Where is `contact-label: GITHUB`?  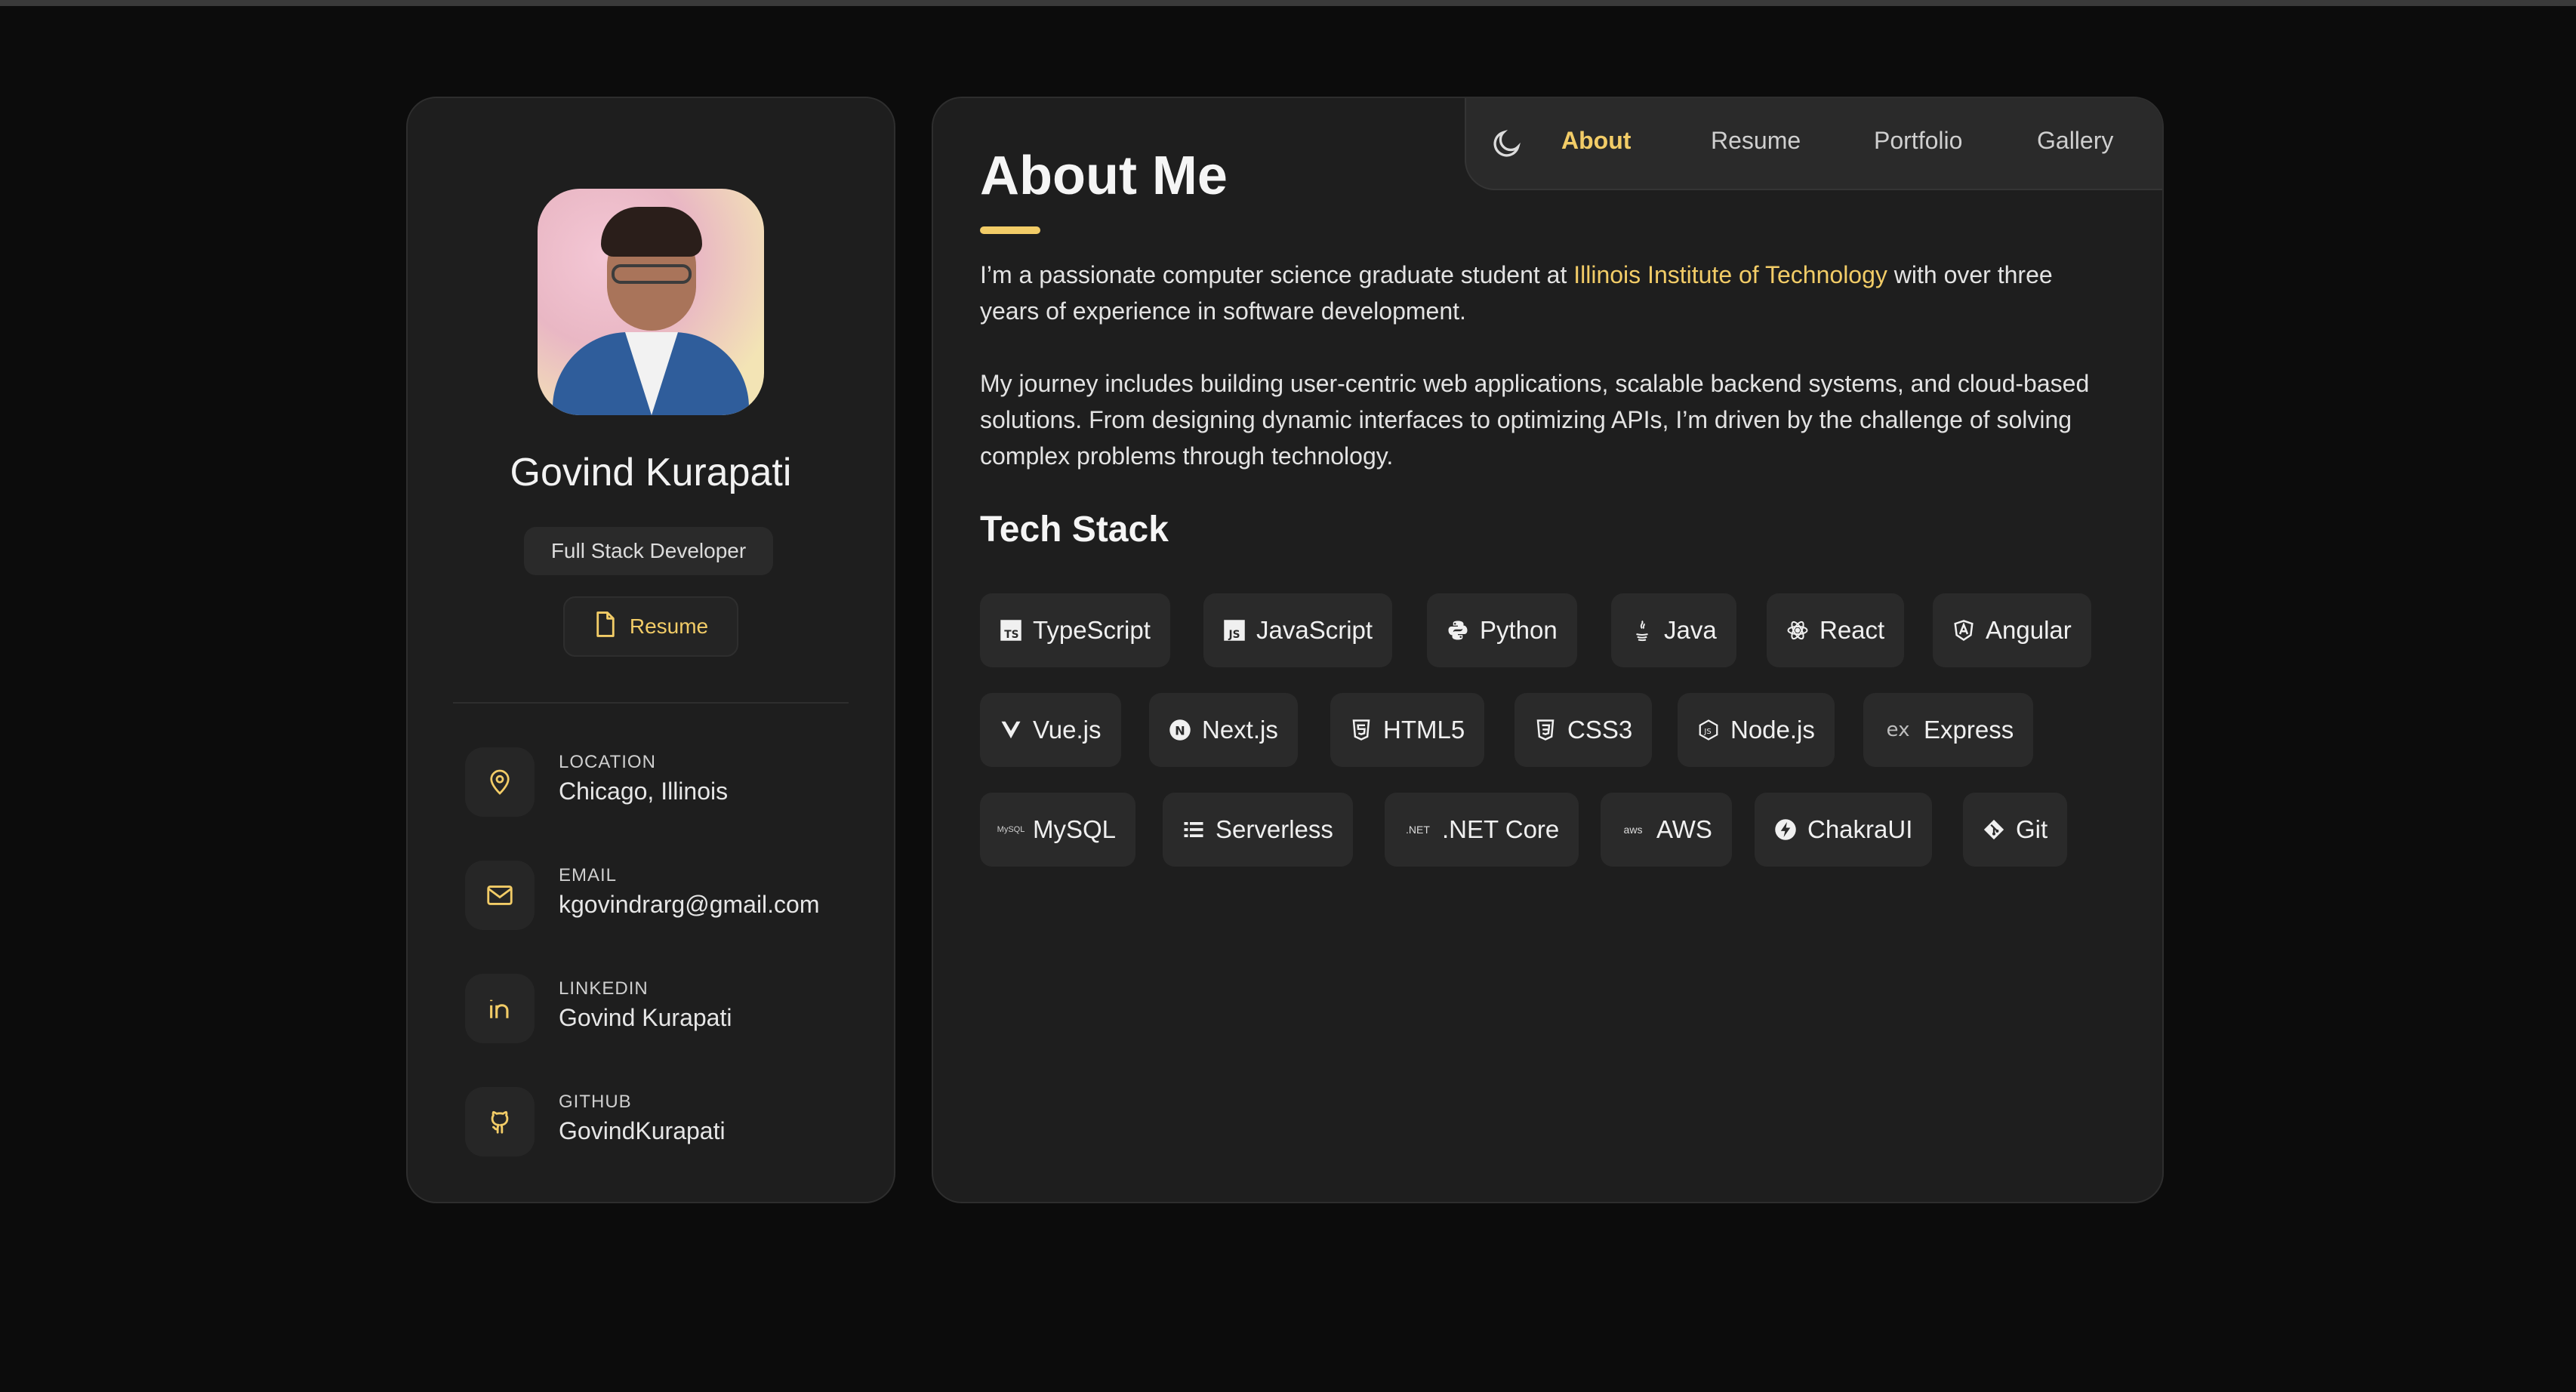
contact-label: GITHUB is located at coordinates (595, 1102).